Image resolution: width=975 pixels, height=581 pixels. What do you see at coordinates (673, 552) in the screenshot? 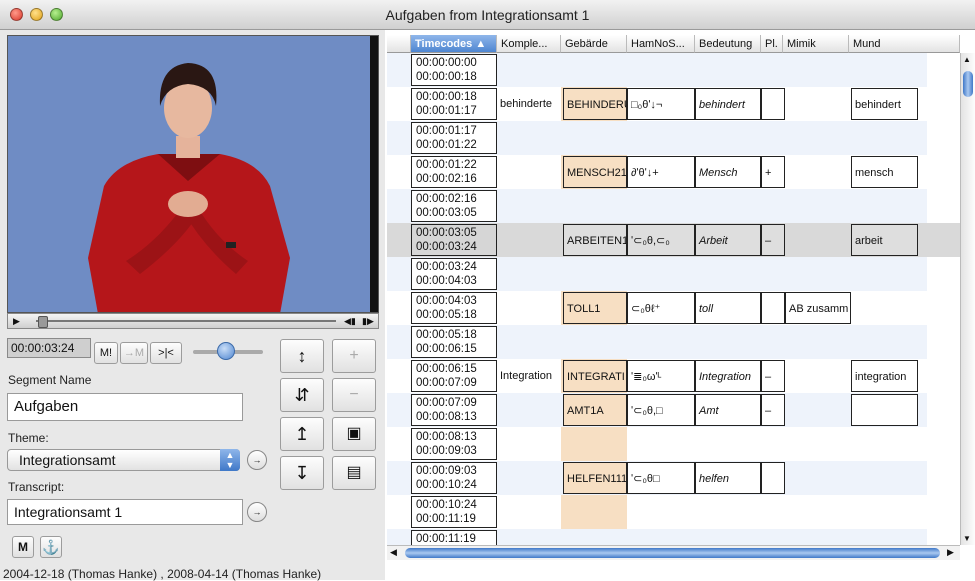
I see `horizontal-scrollbar: ◀ ▶` at bounding box center [673, 552].